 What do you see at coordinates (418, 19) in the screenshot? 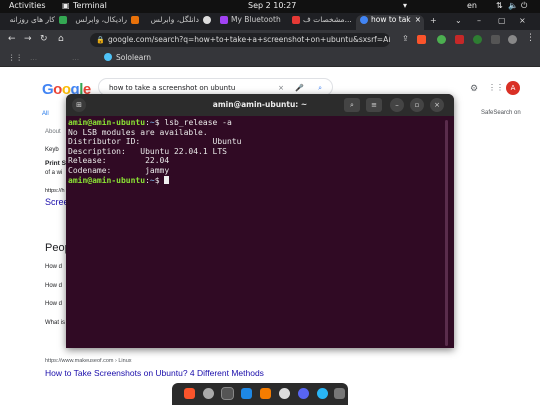
I see `close-tab-icon: ×` at bounding box center [418, 19].